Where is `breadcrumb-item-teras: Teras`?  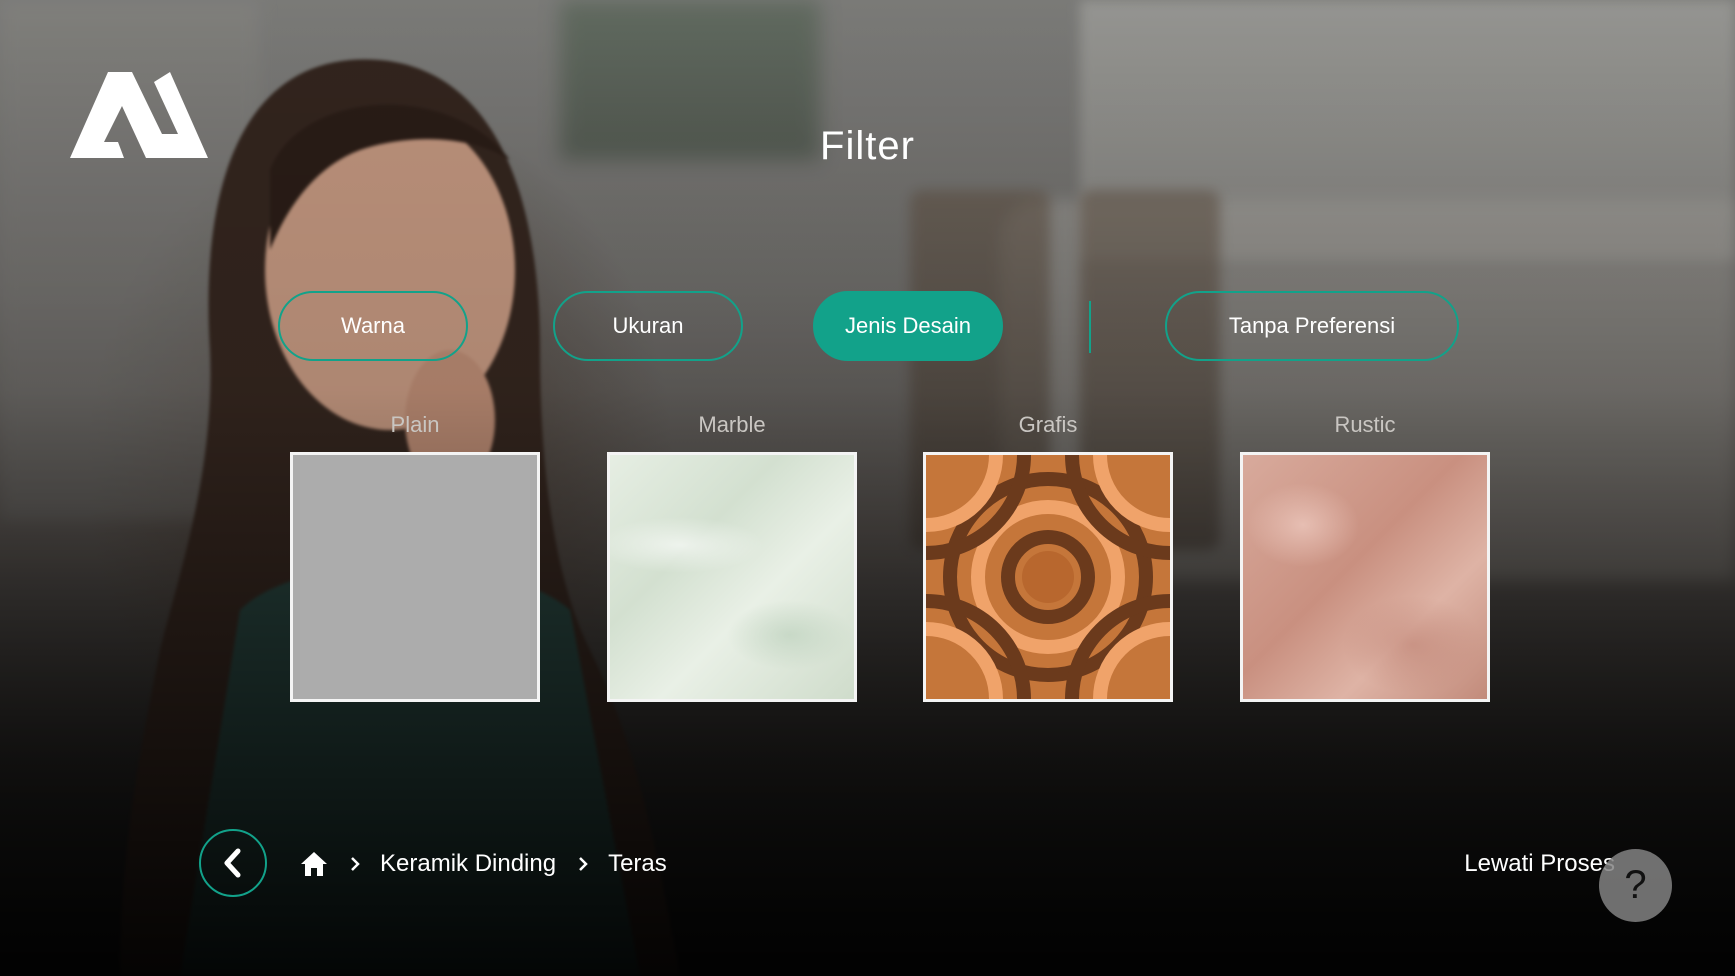
breadcrumb-item-teras: Teras is located at coordinates (637, 863).